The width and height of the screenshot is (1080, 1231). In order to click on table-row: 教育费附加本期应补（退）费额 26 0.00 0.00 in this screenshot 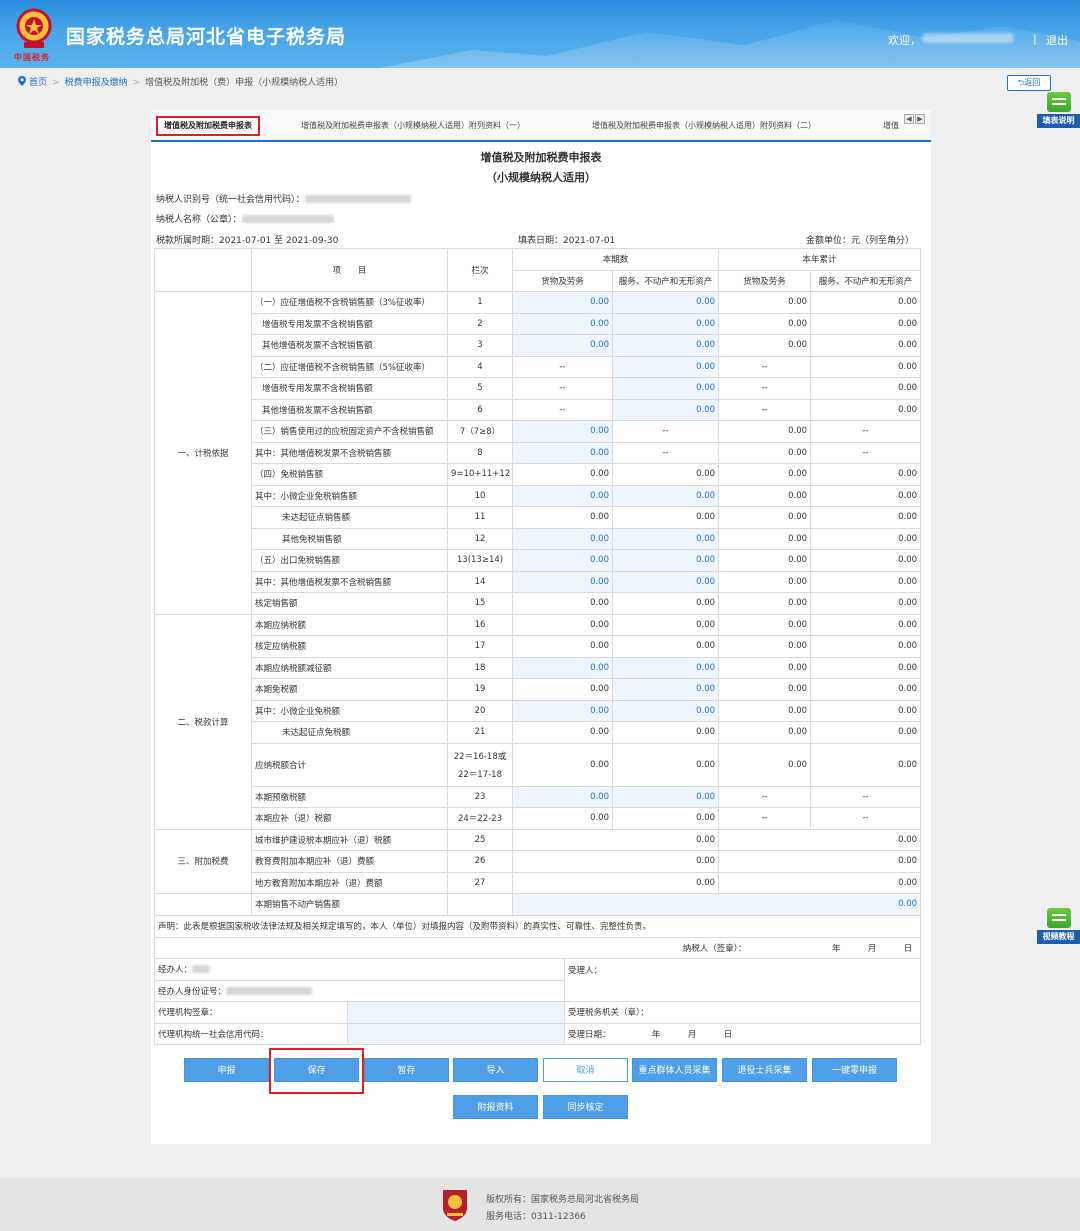, I will do `click(538, 861)`.